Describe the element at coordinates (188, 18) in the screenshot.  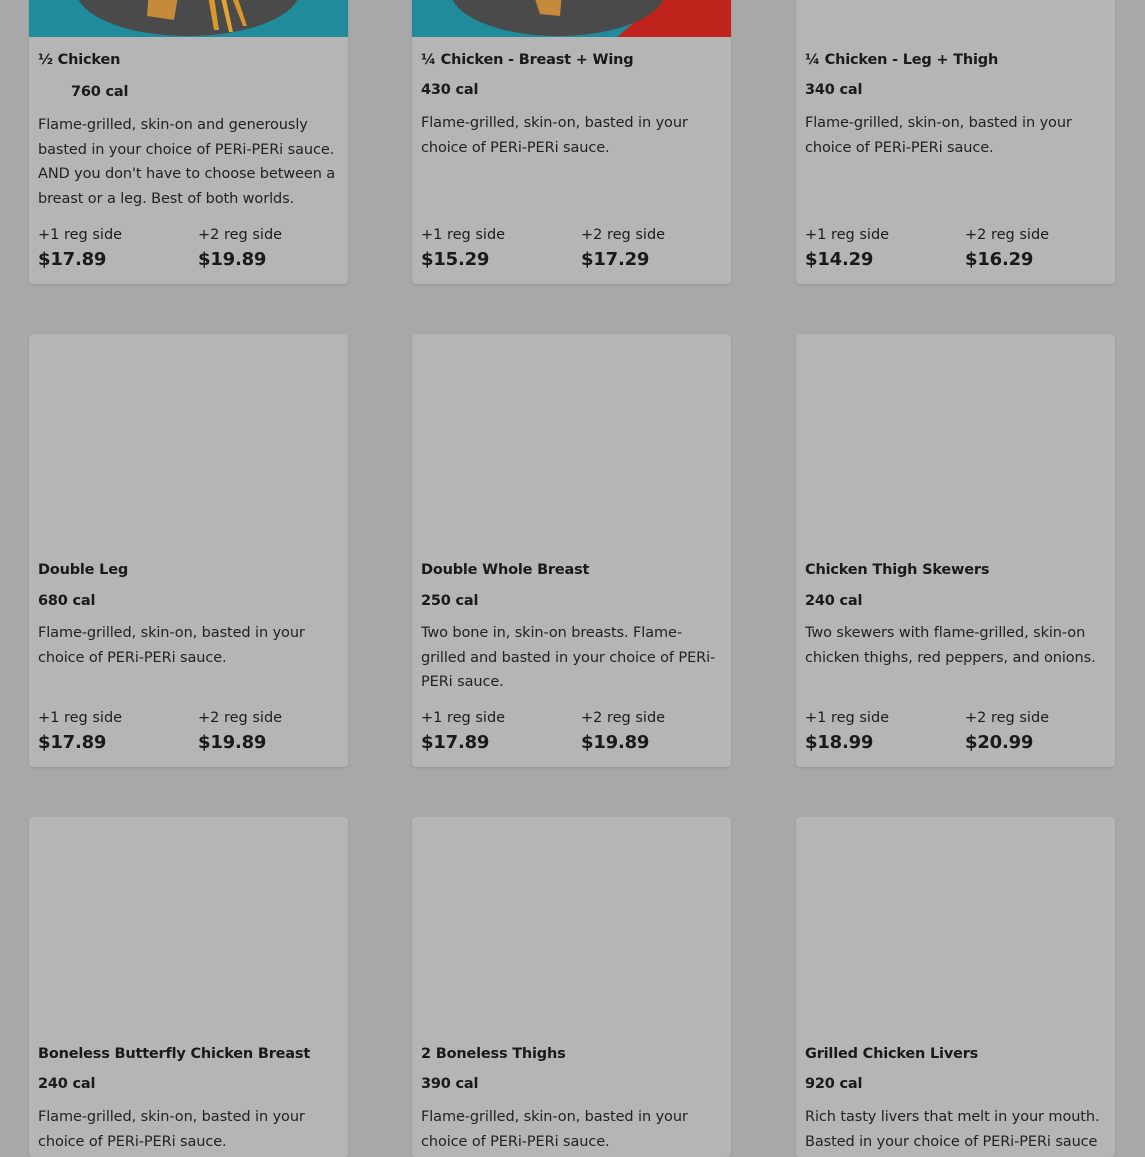
I see `half-chicken-photo` at that location.